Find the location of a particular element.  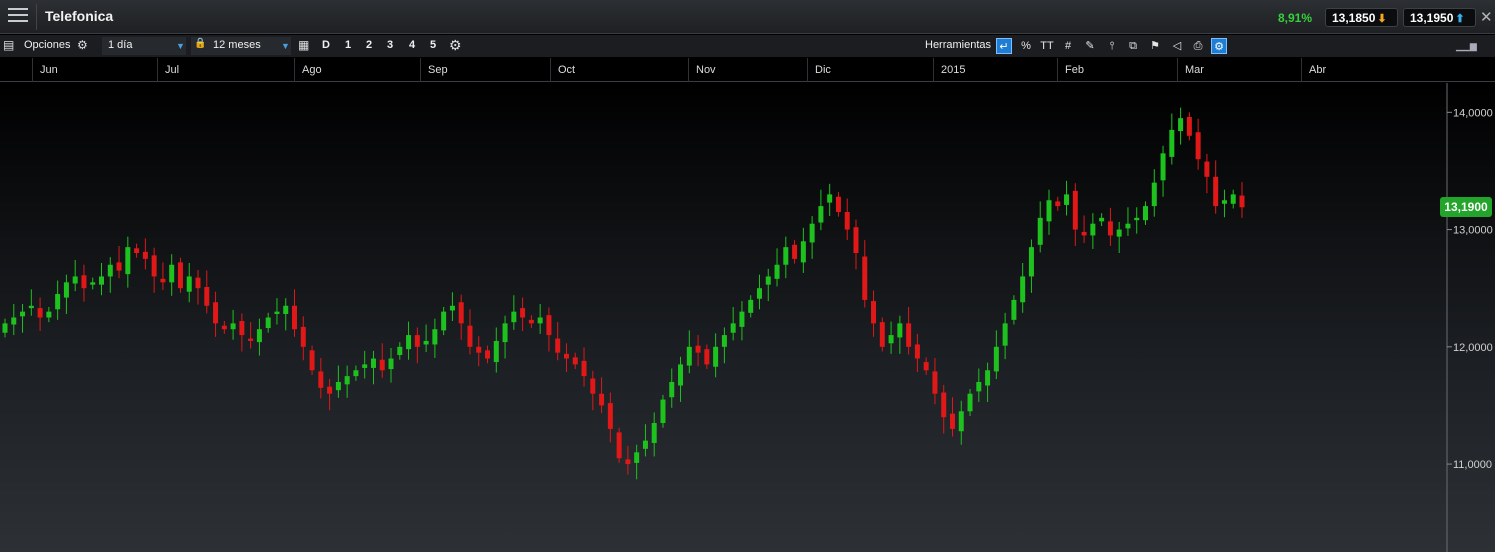

y-tick-label: 13,0000 is located at coordinates (1473, 231).